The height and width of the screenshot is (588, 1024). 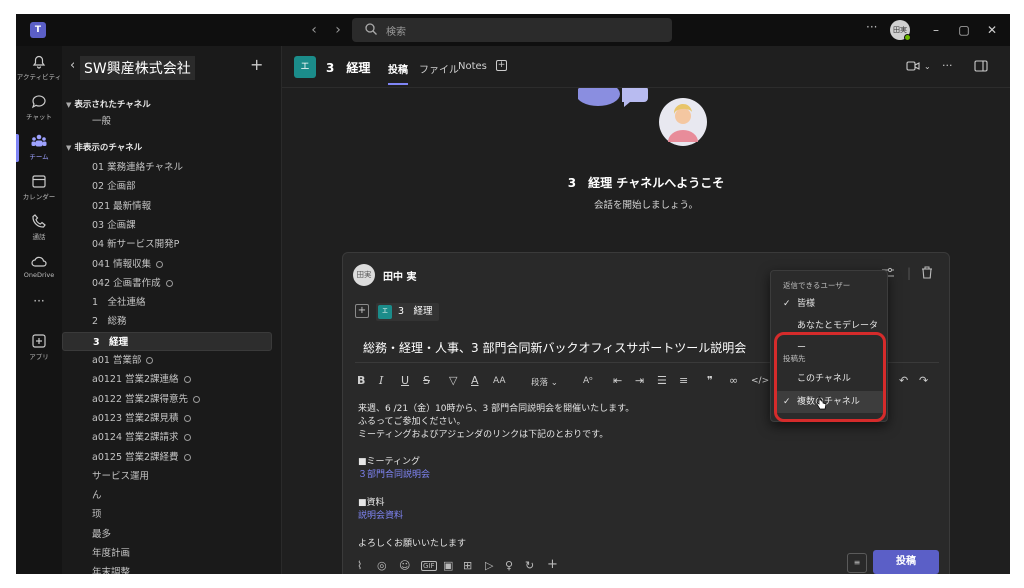 What do you see at coordinates (167, 399) in the screenshot?
I see `channel-item: a0122 営業2課得意先` at bounding box center [167, 399].